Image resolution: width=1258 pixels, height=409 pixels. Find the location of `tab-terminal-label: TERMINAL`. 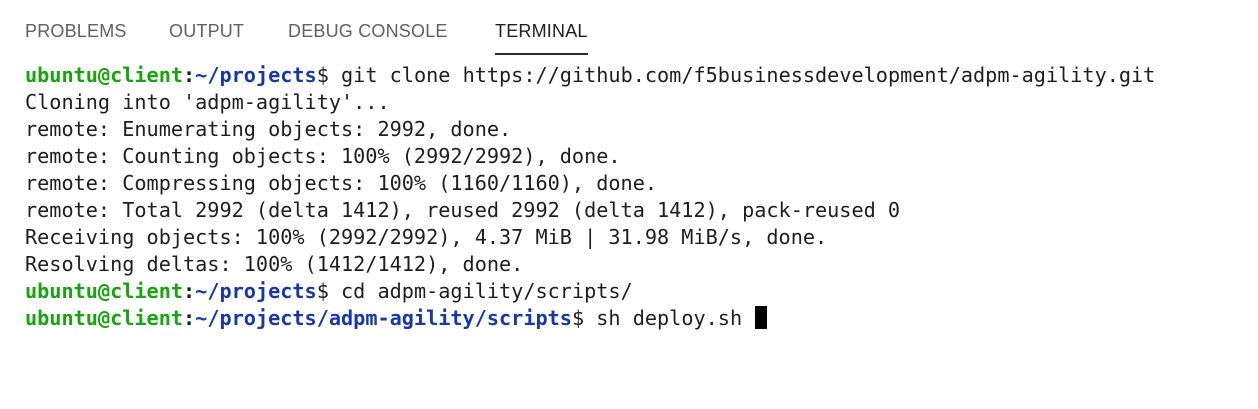

tab-terminal-label: TERMINAL is located at coordinates (541, 31).